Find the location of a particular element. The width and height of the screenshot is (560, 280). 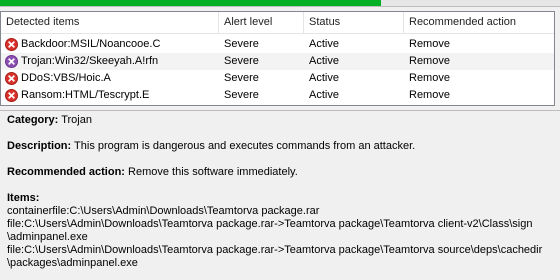

recommended-action-label: Recommended action: is located at coordinates (66, 172).